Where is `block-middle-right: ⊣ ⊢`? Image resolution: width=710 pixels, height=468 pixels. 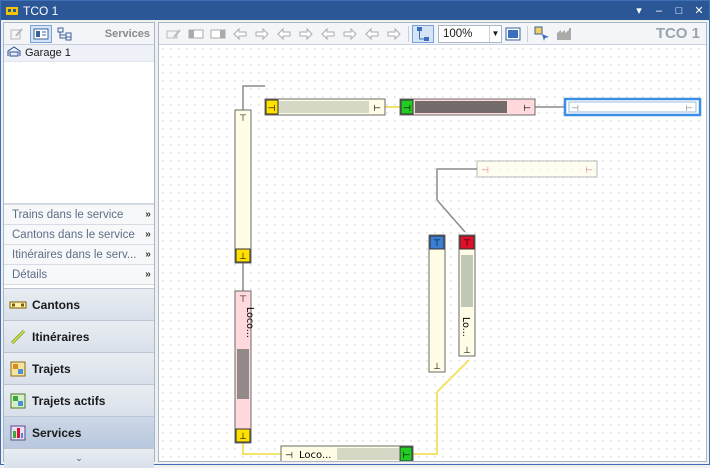 block-middle-right: ⊣ ⊢ is located at coordinates (537, 169).